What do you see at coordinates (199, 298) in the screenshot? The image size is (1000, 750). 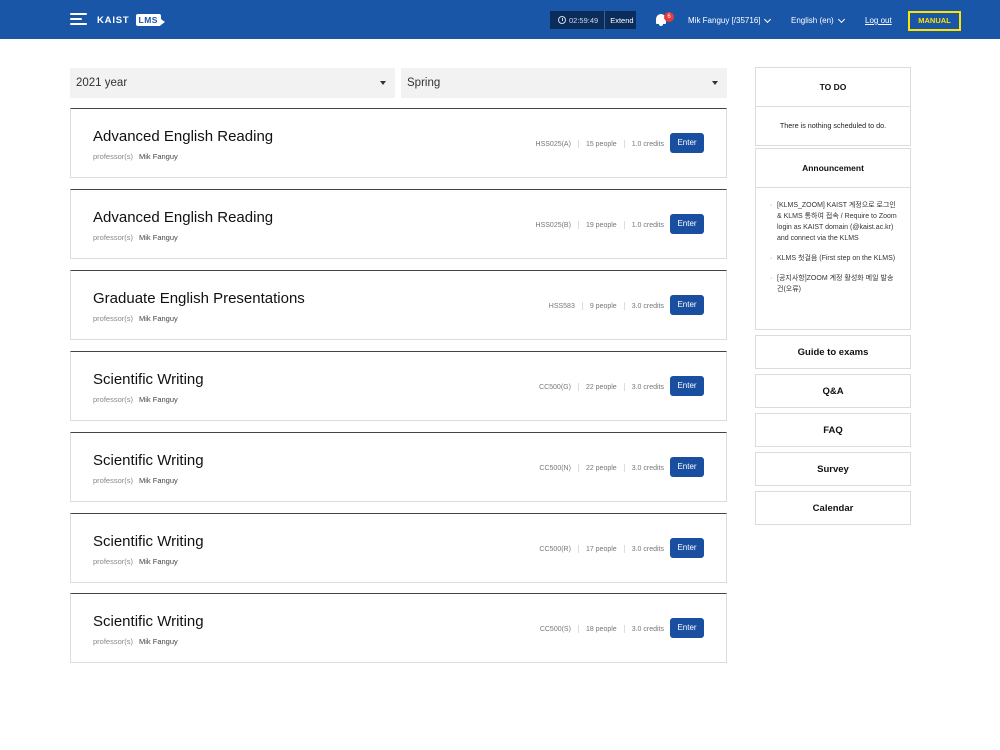 I see `course-title: Graduate English Presentations` at bounding box center [199, 298].